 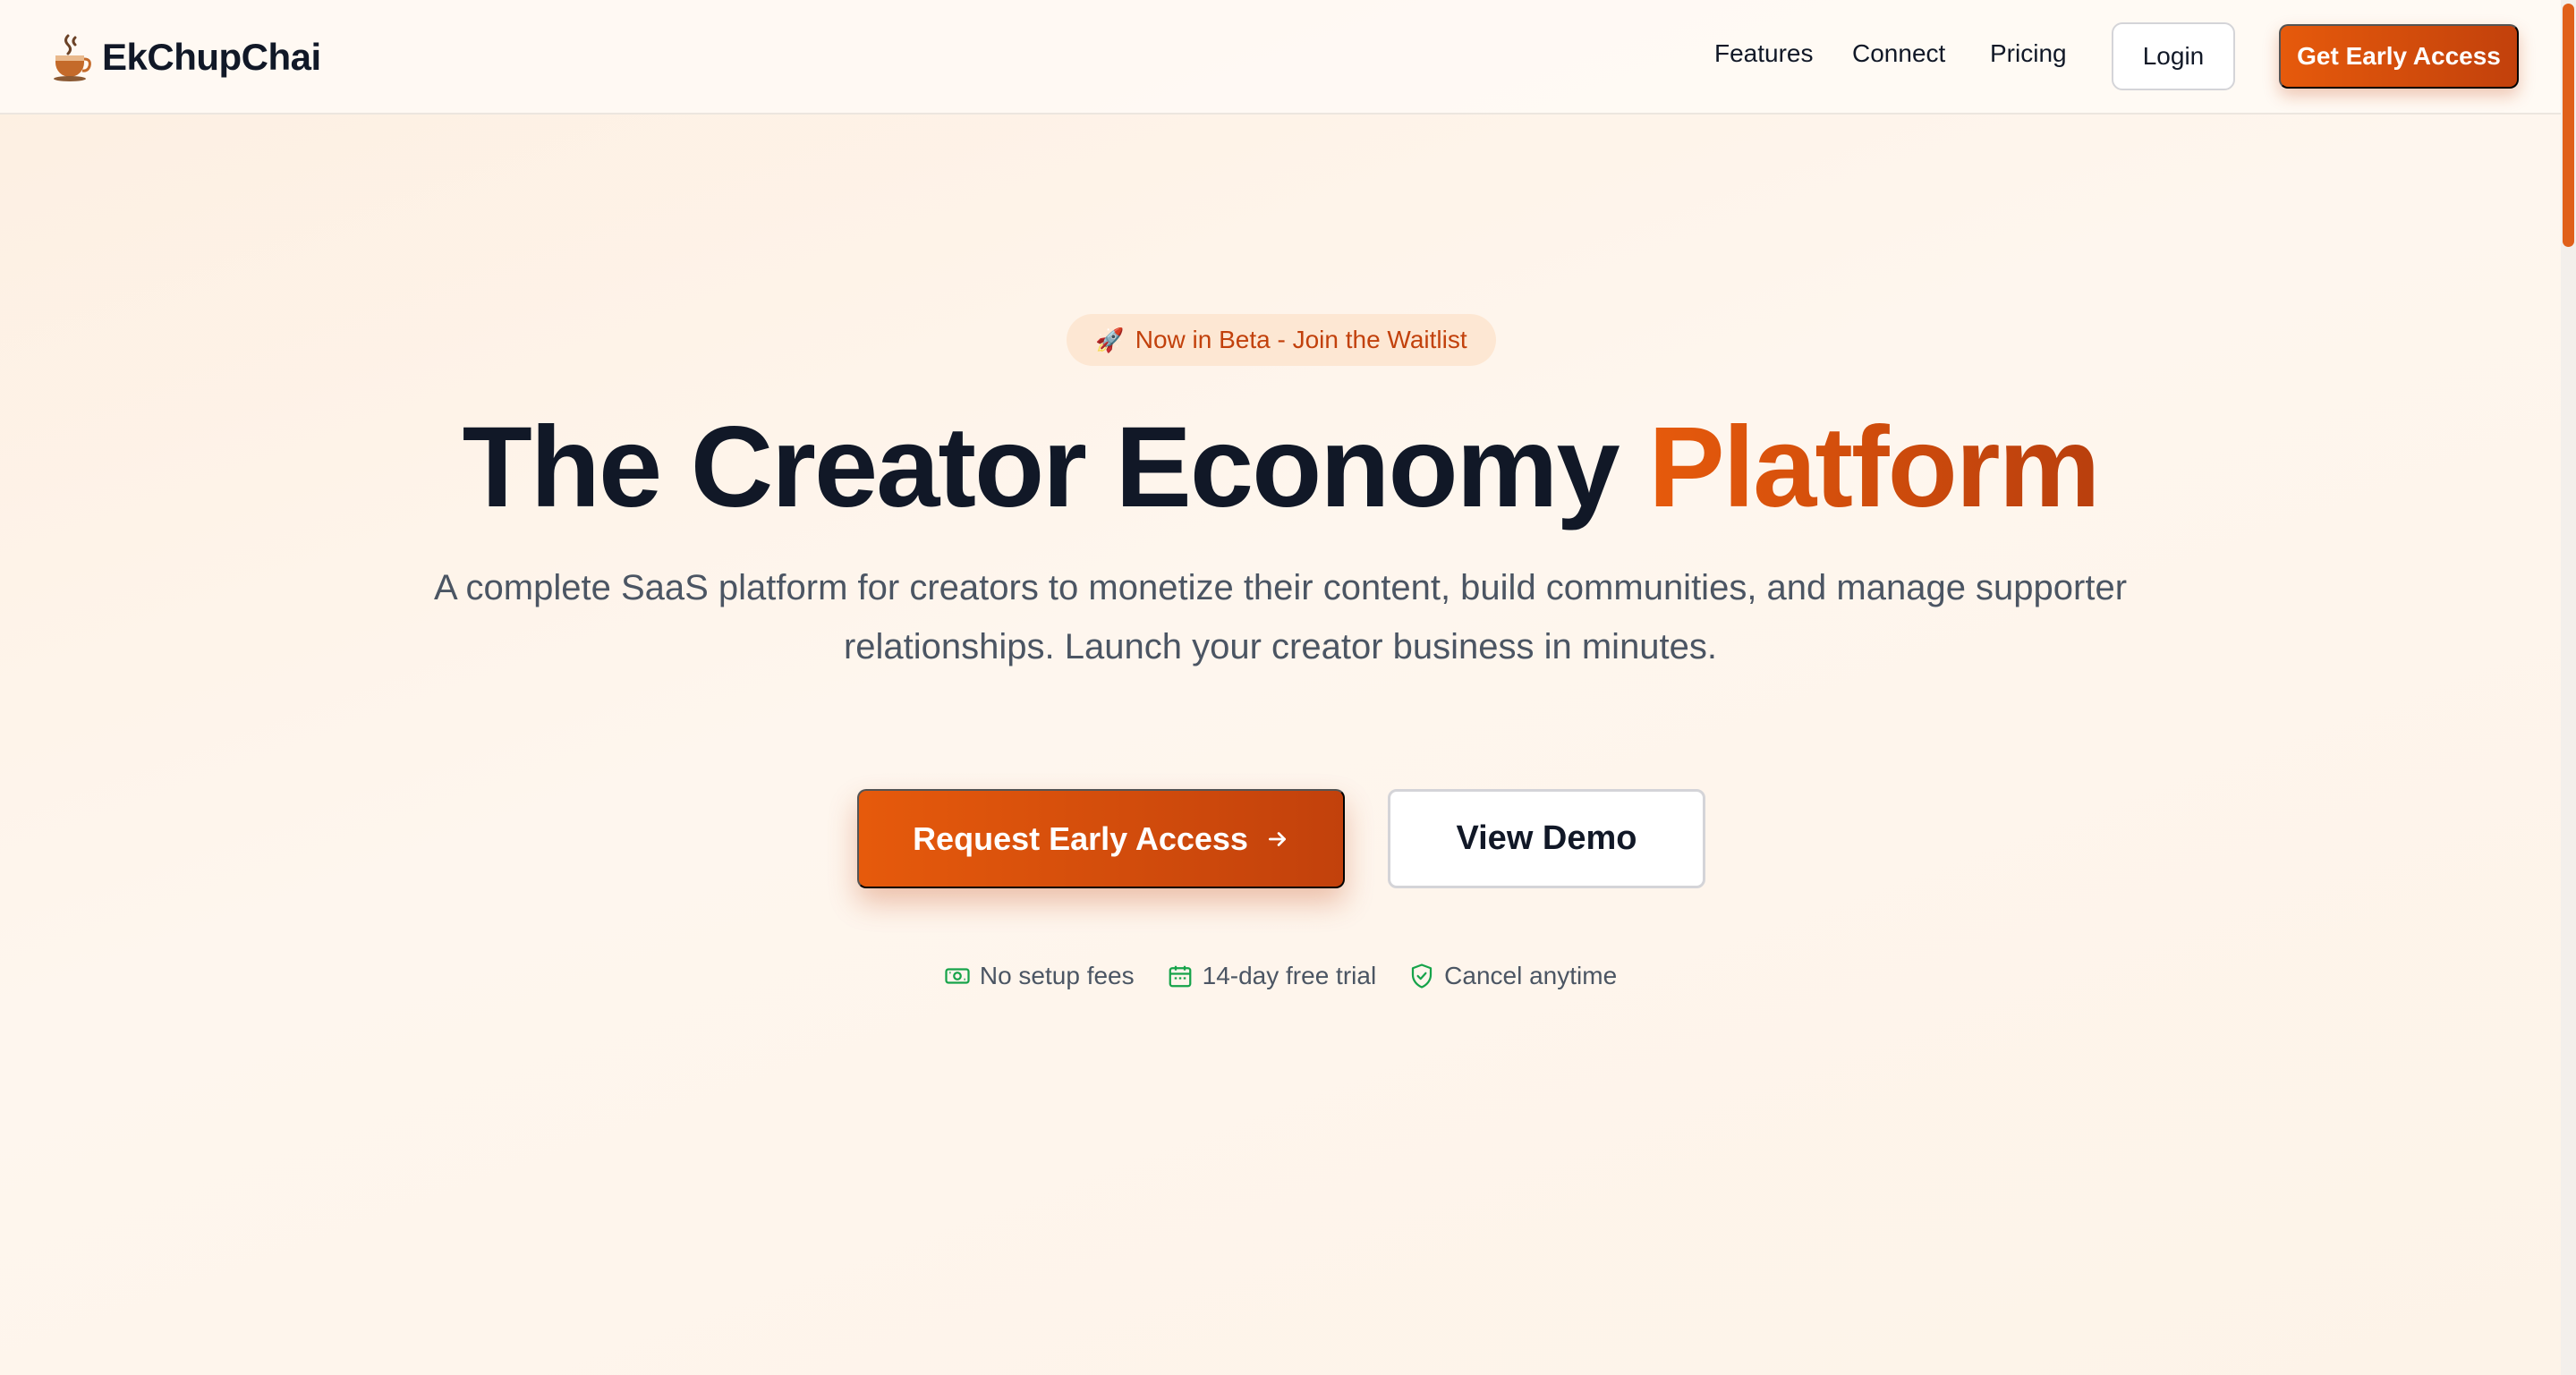 What do you see at coordinates (1531, 975) in the screenshot?
I see `feature-label: Cancel anytime` at bounding box center [1531, 975].